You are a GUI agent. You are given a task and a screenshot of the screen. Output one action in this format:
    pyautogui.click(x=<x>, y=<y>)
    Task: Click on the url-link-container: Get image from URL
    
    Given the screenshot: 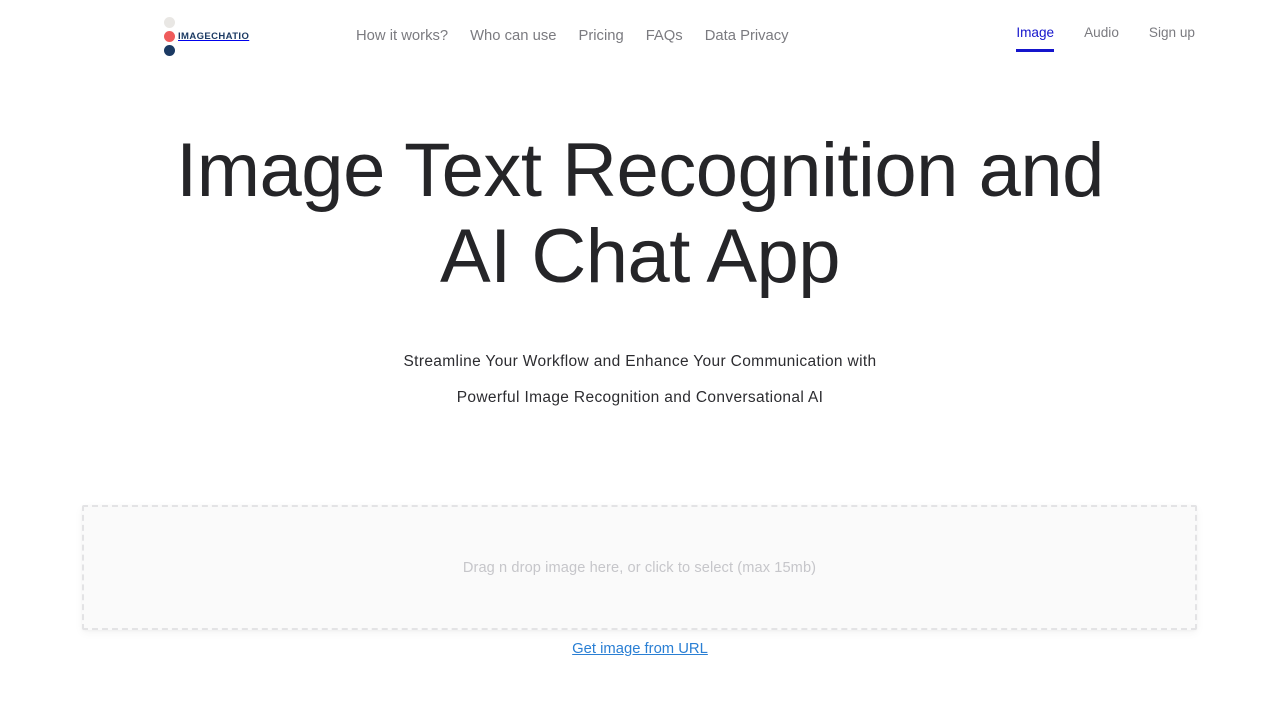 What is the action you would take?
    pyautogui.click(x=640, y=649)
    